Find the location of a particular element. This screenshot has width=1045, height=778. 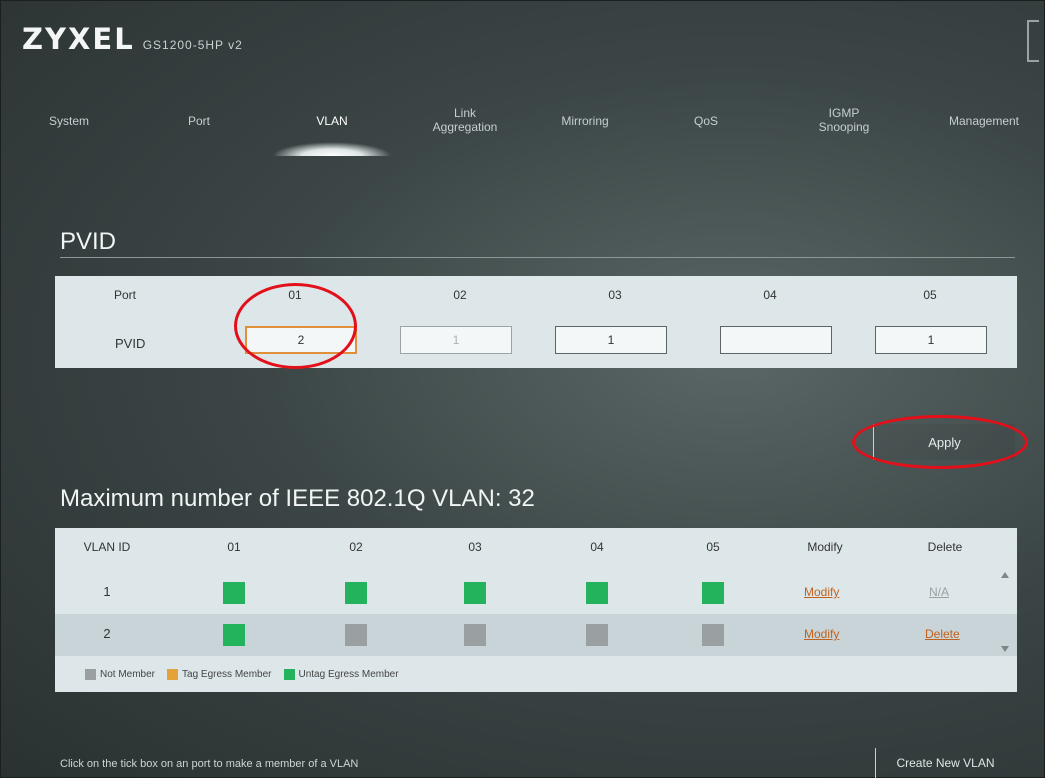

legend-label: Untag Egress Member is located at coordinates (348, 674).